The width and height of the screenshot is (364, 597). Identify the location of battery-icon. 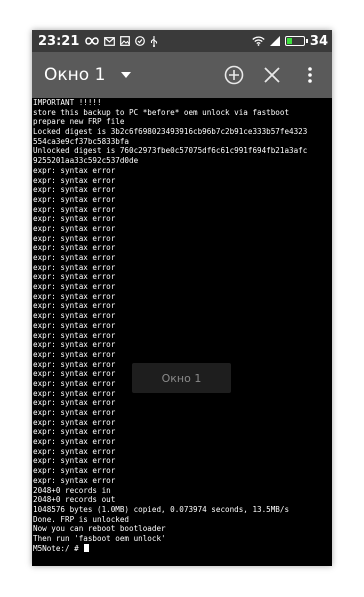
(296, 41).